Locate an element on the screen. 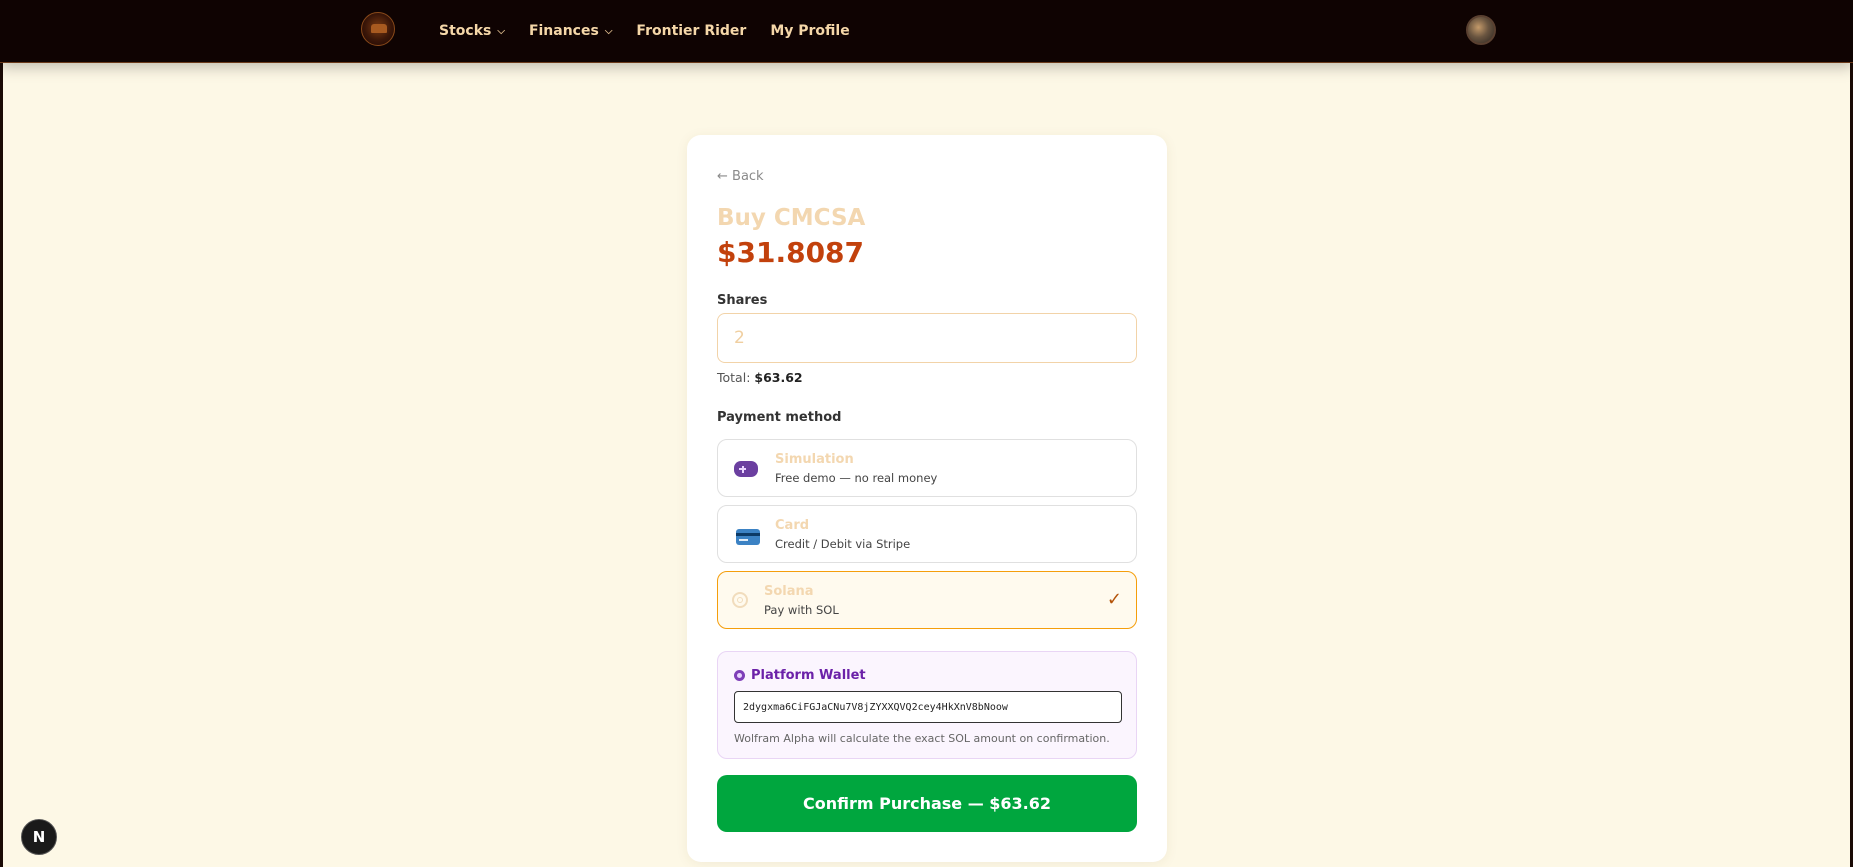 The image size is (1853, 867). nav-item-label: Frontier Rider is located at coordinates (691, 31).